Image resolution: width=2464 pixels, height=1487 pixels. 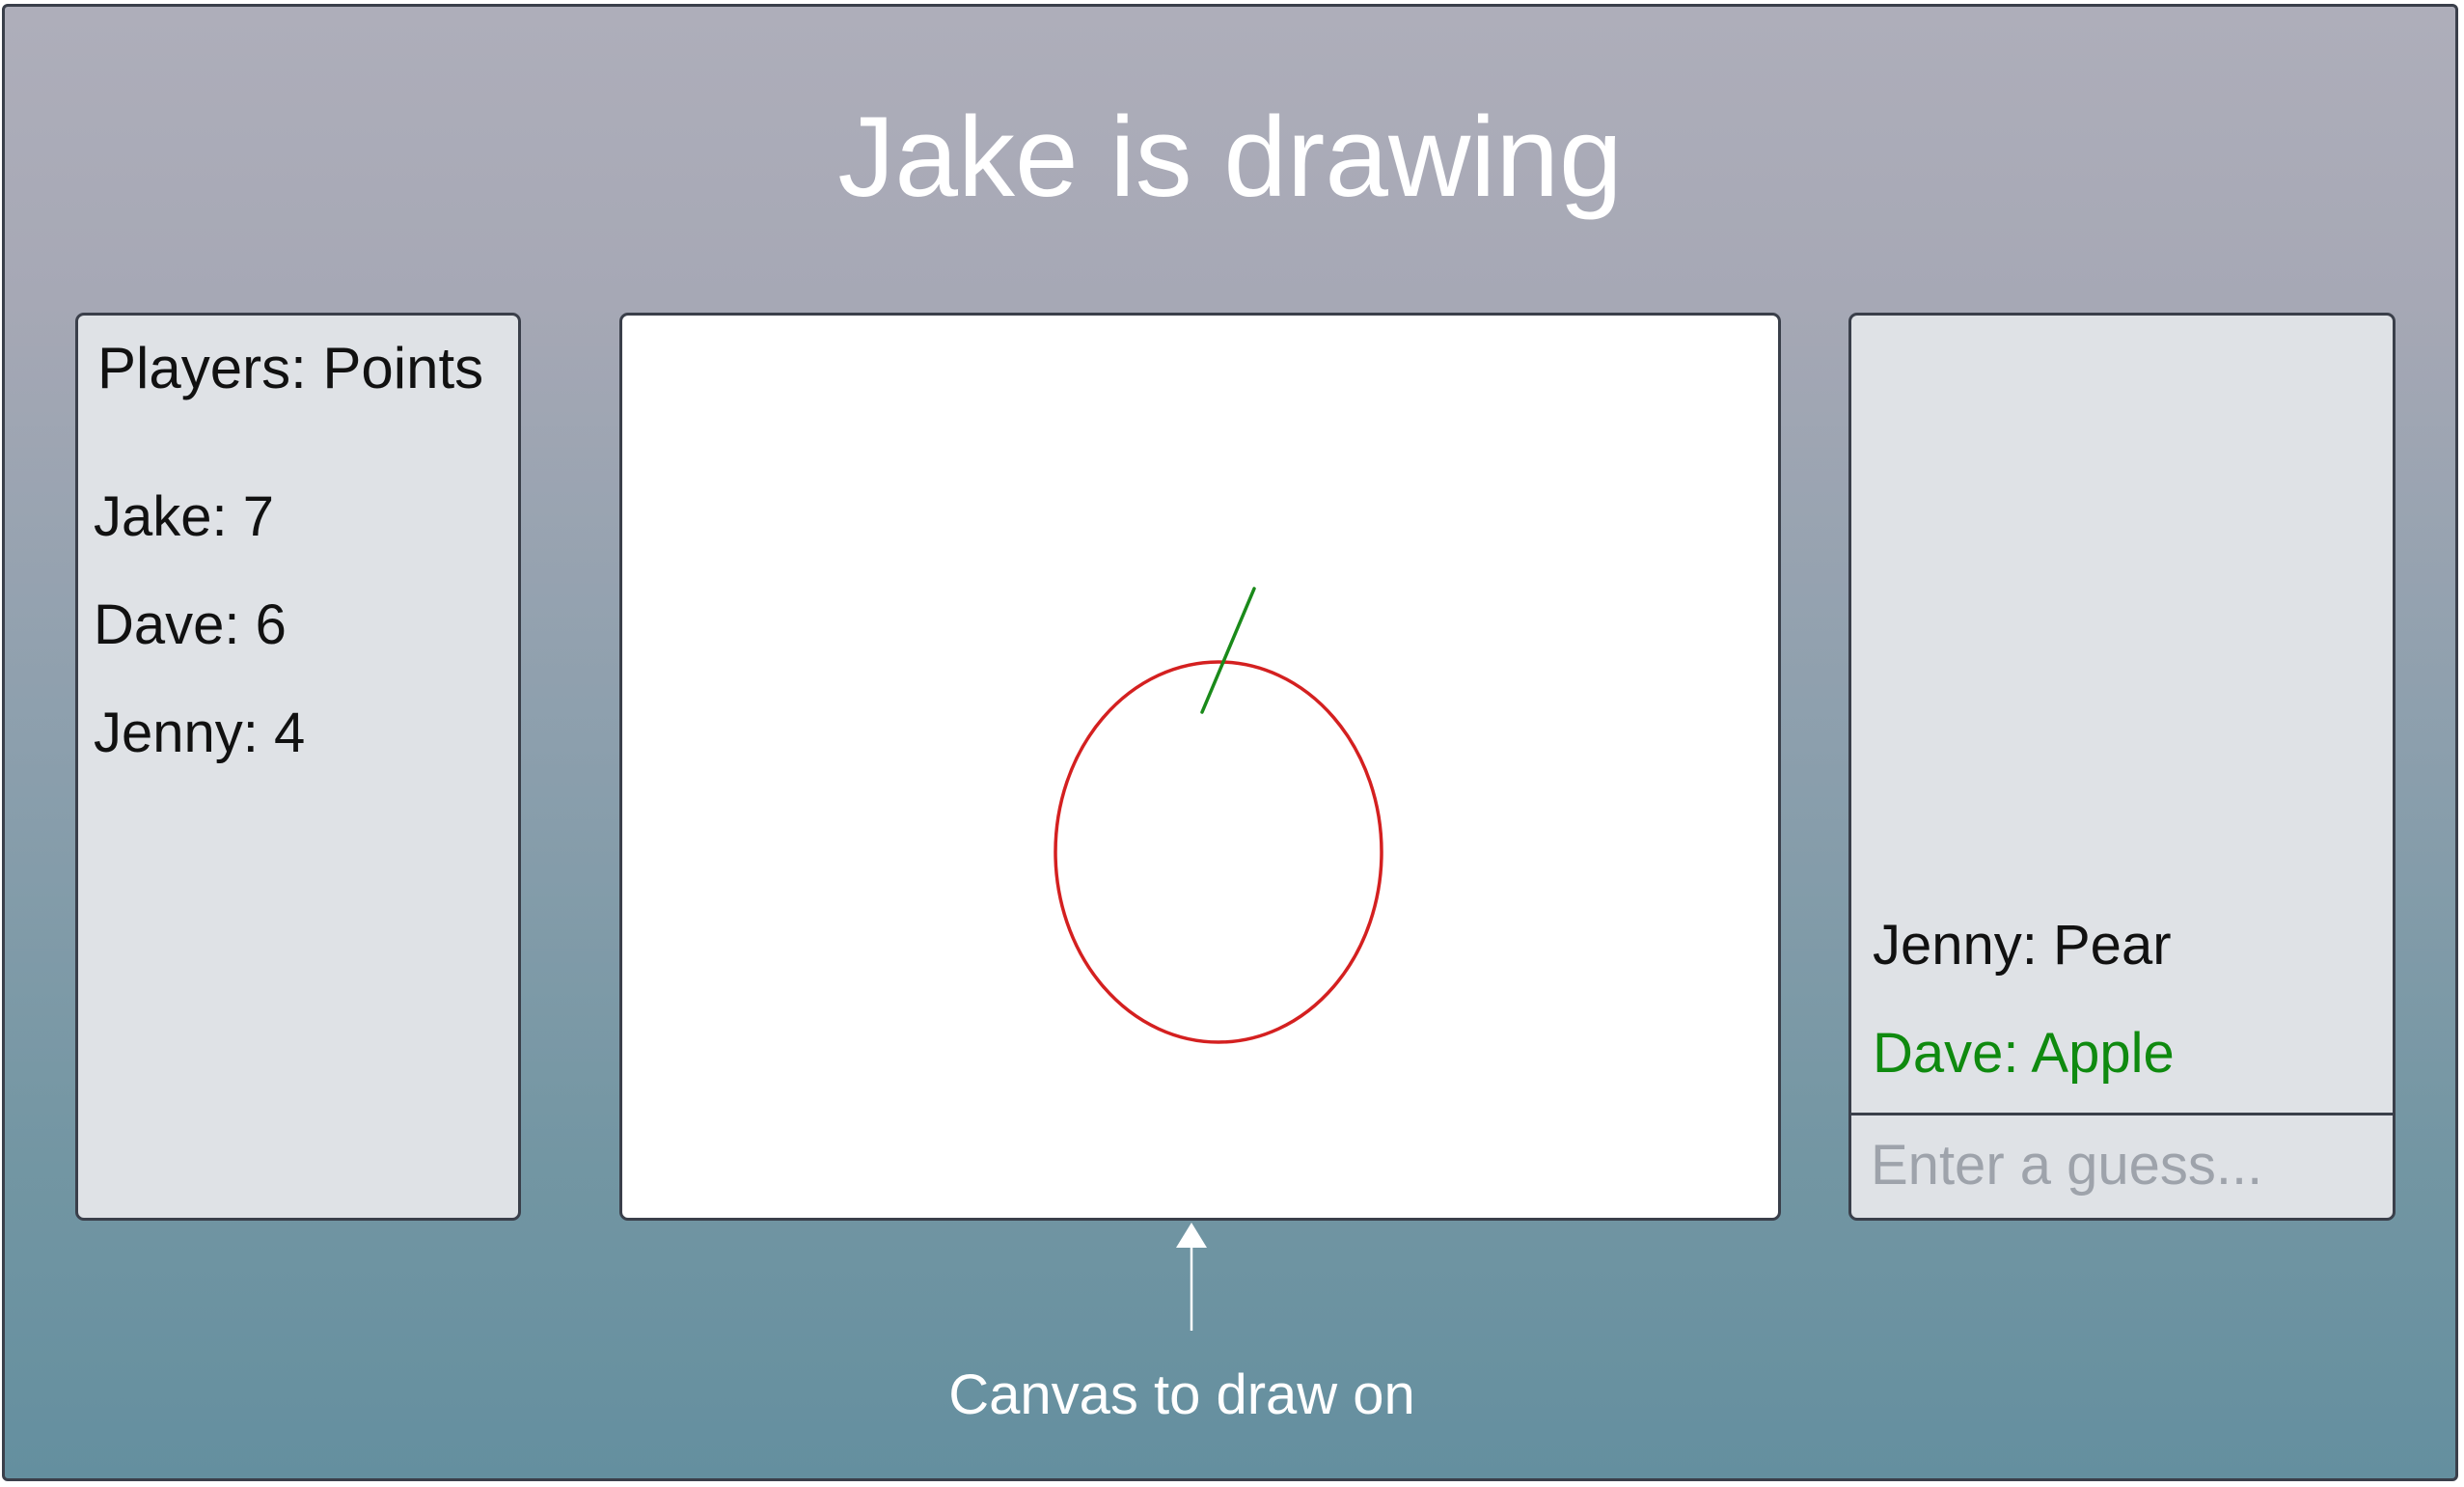 What do you see at coordinates (2024, 1053) in the screenshot?
I see `chat-message-correct: Dave: Apple` at bounding box center [2024, 1053].